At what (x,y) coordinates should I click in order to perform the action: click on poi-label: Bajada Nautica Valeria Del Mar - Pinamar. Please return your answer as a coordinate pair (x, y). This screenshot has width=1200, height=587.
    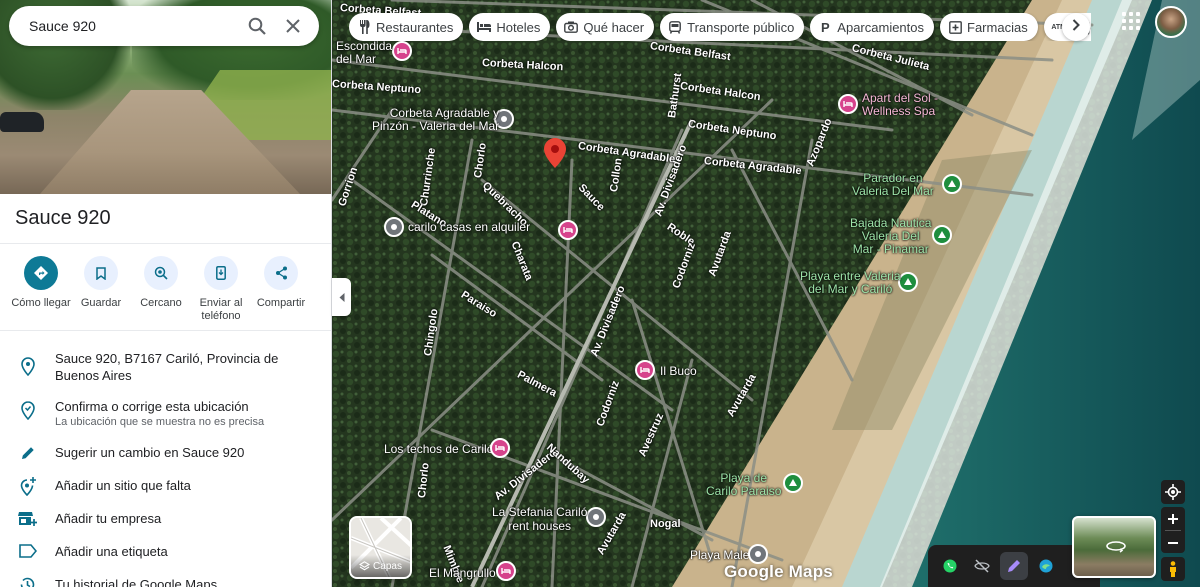
    Looking at the image, I should click on (890, 236).